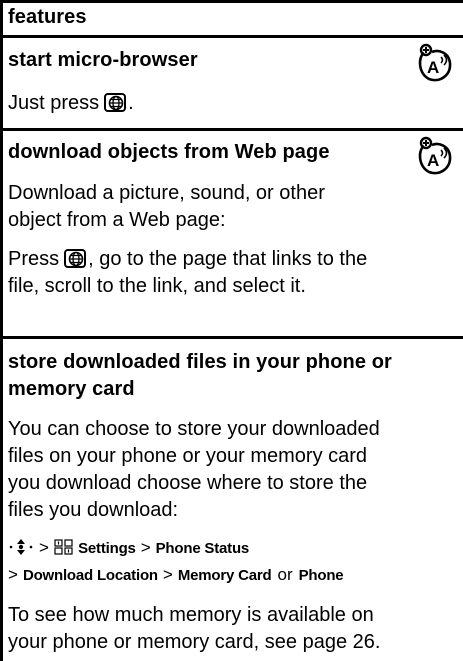 The image size is (463, 661). I want to click on settings-icon, so click(63, 547).